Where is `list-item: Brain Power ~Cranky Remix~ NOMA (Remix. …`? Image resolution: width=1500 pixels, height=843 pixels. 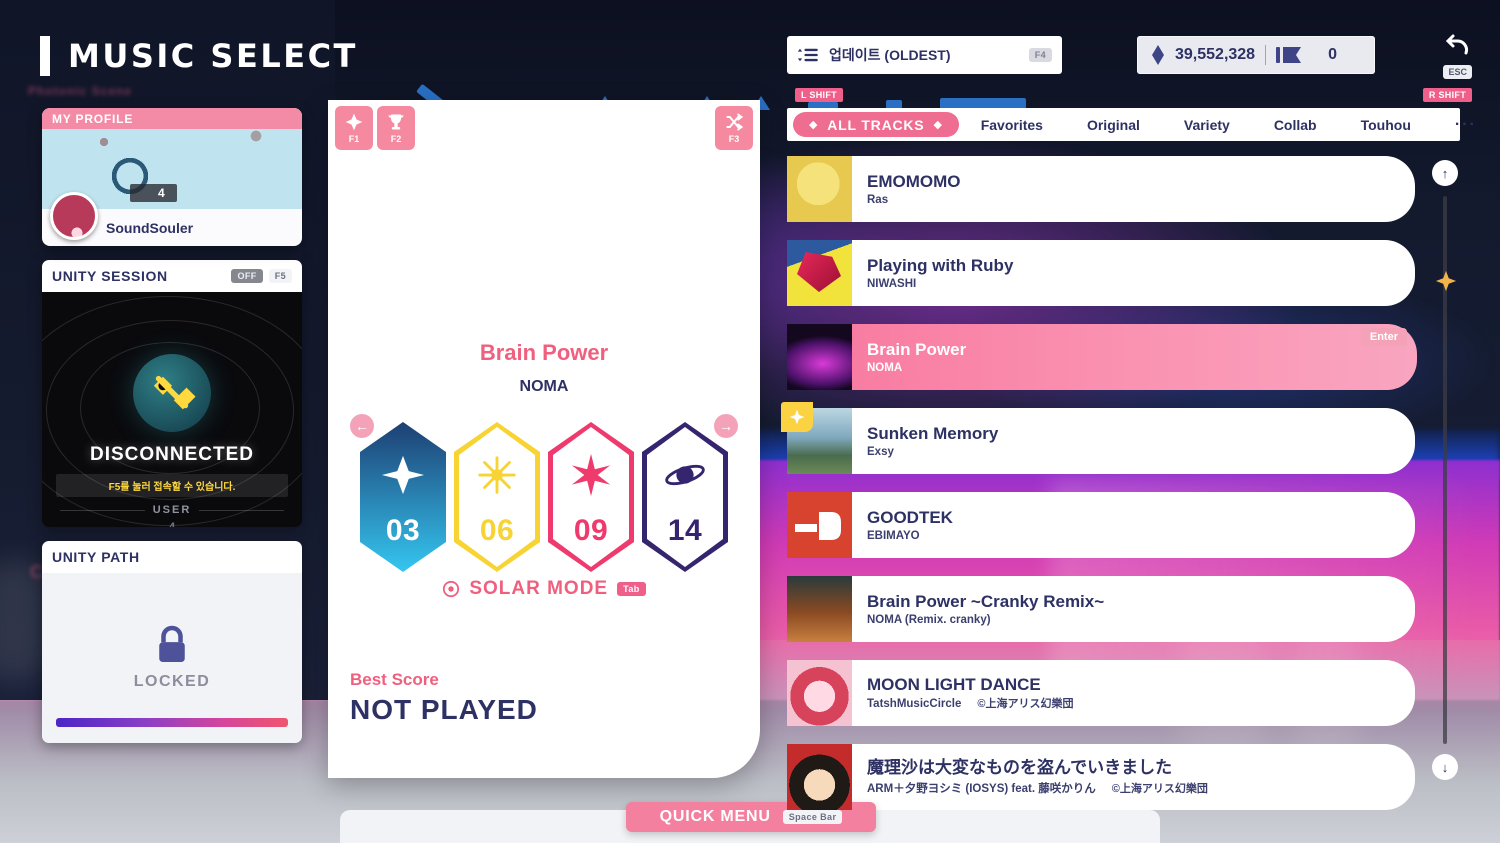
list-item: Brain Power ~Cranky Remix~ NOMA (Remix. … is located at coordinates (1107, 611).